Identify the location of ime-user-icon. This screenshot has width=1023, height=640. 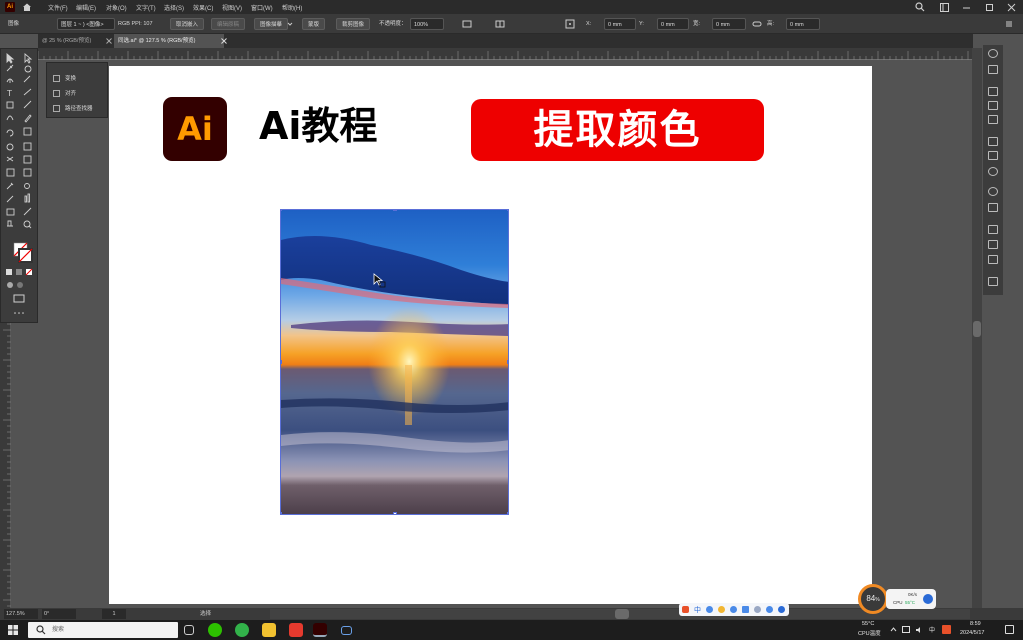
(757, 609).